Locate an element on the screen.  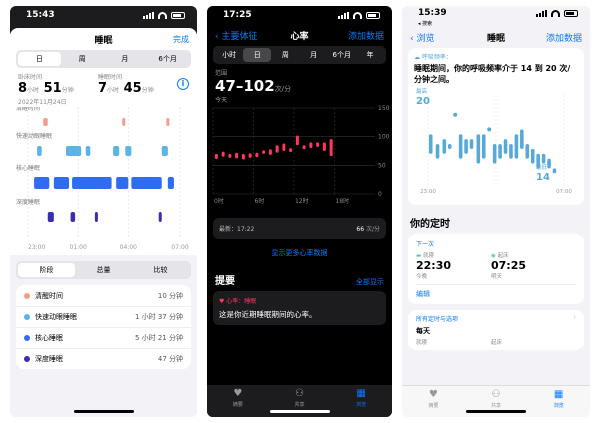
all-schedules-label: 所有定时与选项 is located at coordinates (437, 319).